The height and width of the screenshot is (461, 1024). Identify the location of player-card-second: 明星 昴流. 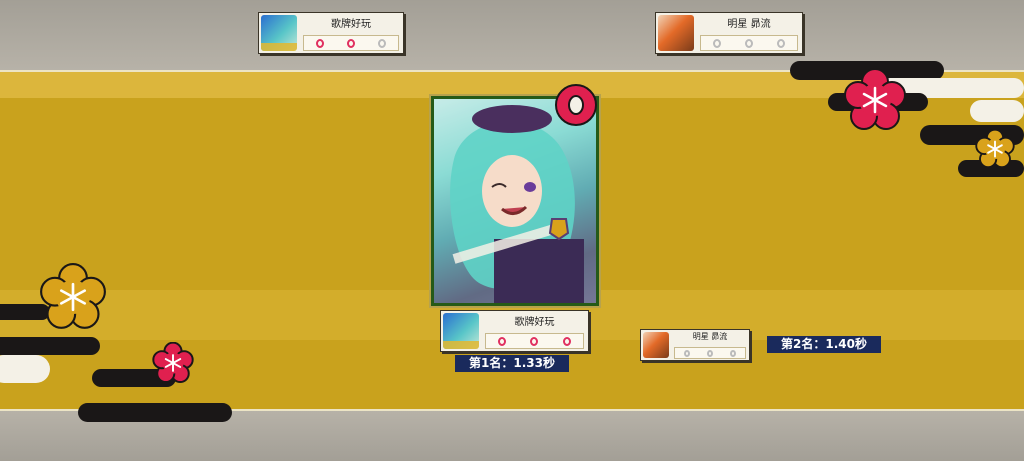
(695, 345).